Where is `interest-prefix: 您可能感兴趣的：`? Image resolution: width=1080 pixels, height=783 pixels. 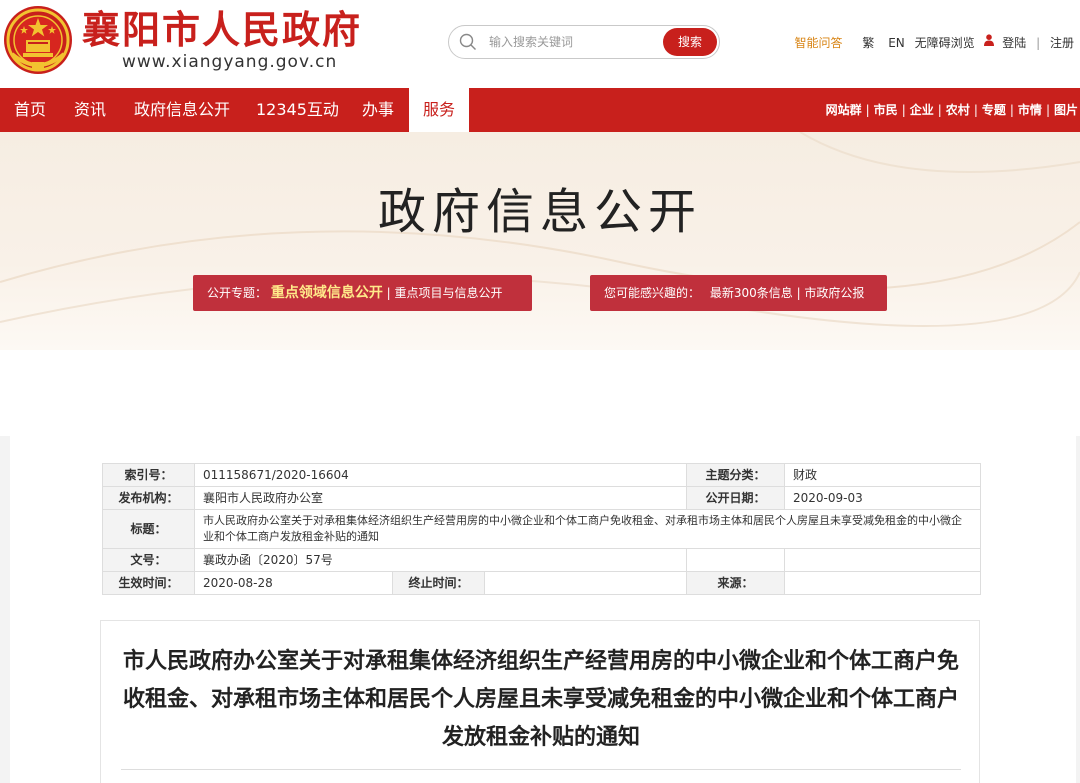 interest-prefix: 您可能感兴趣的： is located at coordinates (652, 293).